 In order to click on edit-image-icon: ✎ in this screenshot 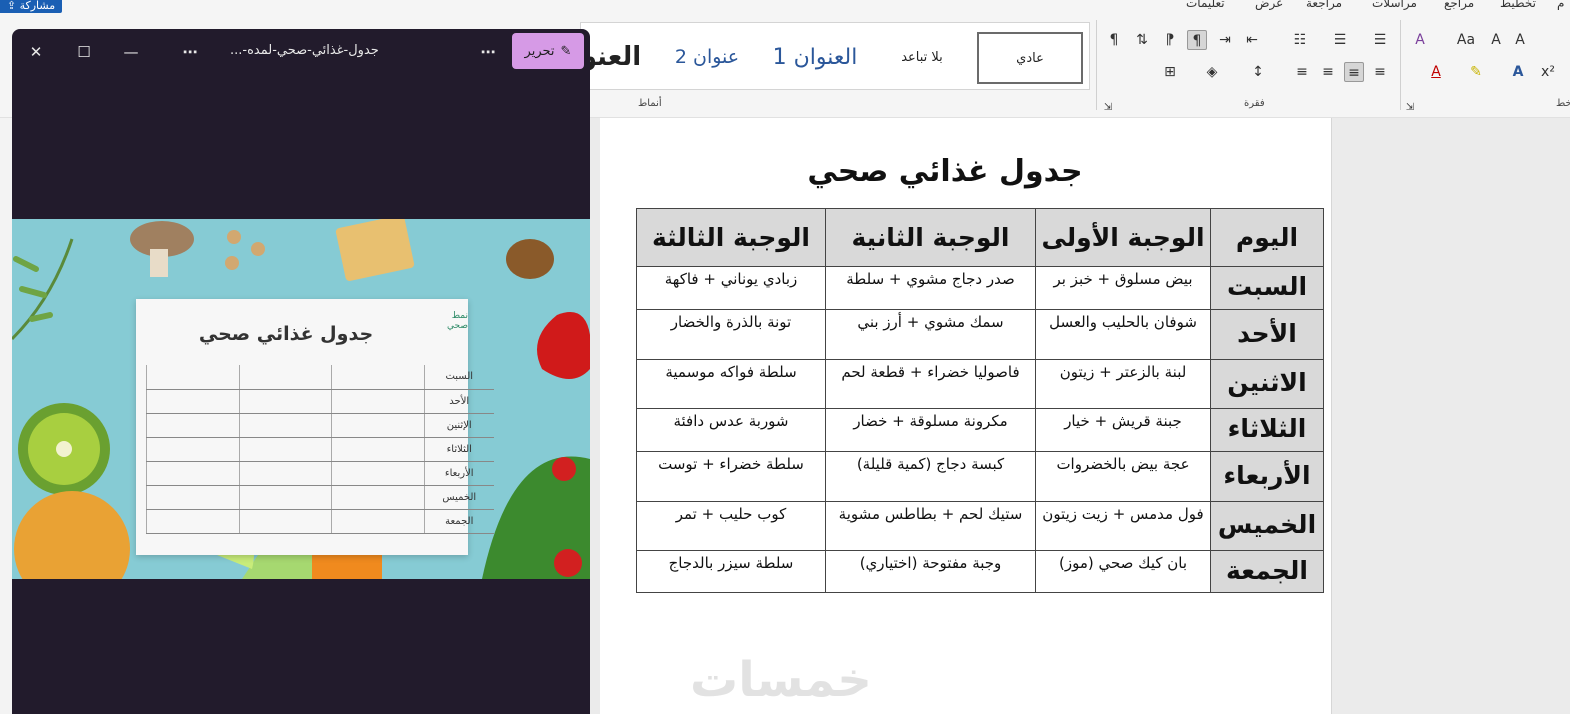, I will do `click(566, 51)`.